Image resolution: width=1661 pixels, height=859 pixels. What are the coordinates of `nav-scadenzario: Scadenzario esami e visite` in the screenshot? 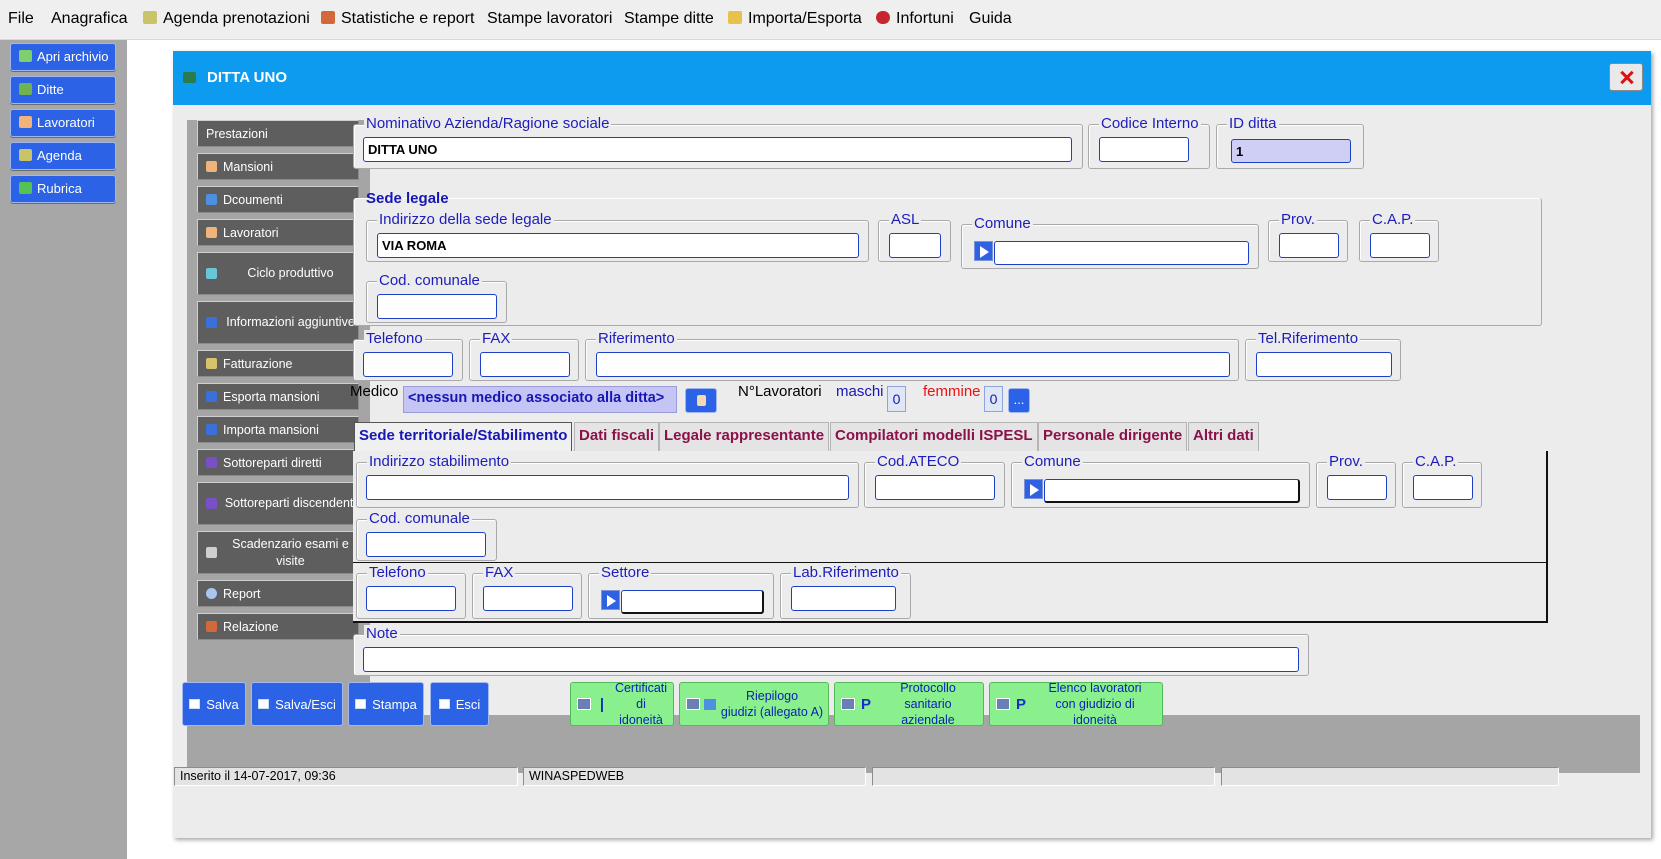 It's located at (278, 552).